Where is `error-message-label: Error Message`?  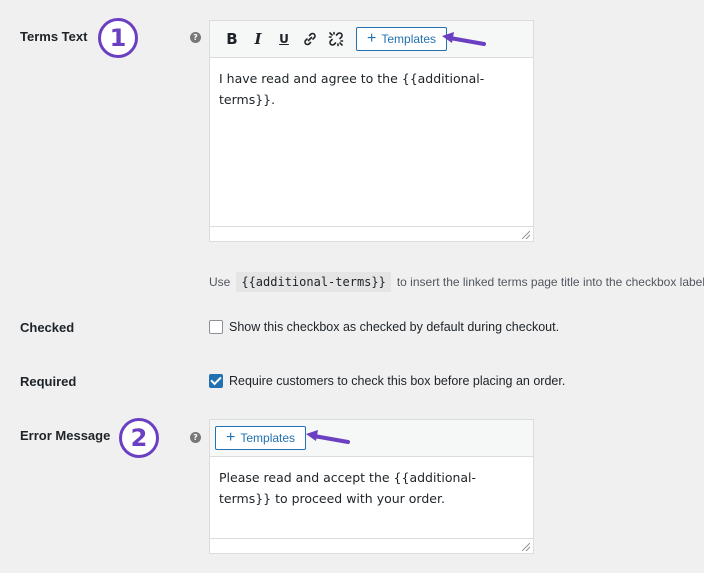 error-message-label: Error Message is located at coordinates (65, 435).